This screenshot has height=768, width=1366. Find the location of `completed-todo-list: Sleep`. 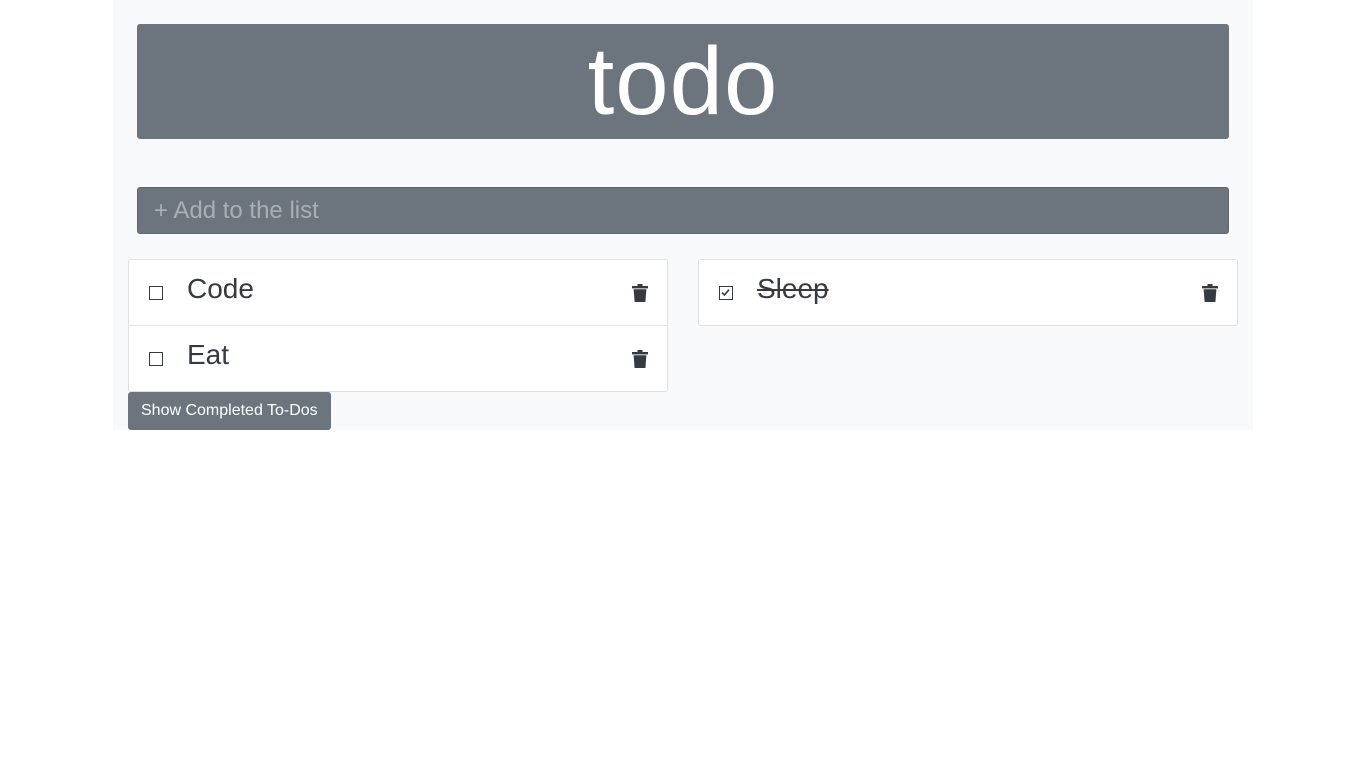

completed-todo-list: Sleep is located at coordinates (968, 292).